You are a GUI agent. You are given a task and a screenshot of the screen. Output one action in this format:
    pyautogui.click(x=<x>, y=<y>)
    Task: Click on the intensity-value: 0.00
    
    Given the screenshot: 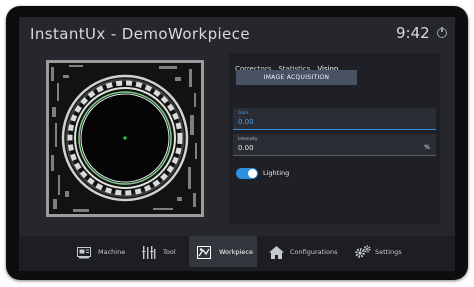 What is the action you would take?
    pyautogui.click(x=246, y=148)
    